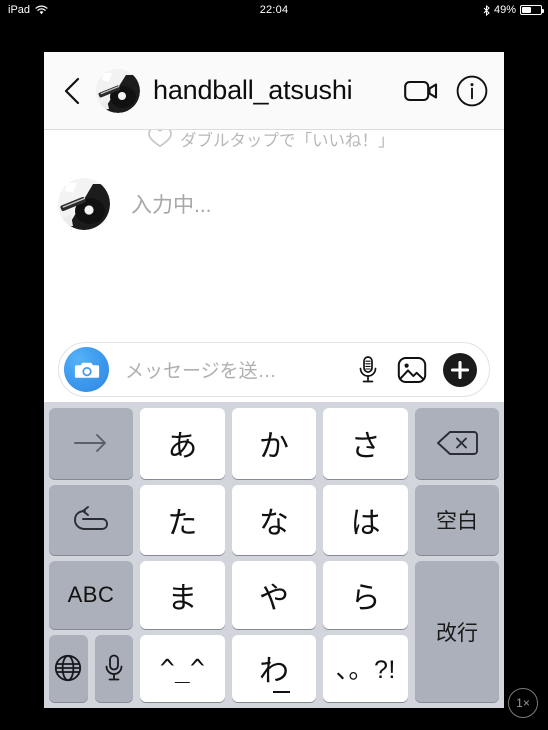 The height and width of the screenshot is (730, 548). Describe the element at coordinates (366, 668) in the screenshot. I see `key-punctuation: 、。?!` at that location.